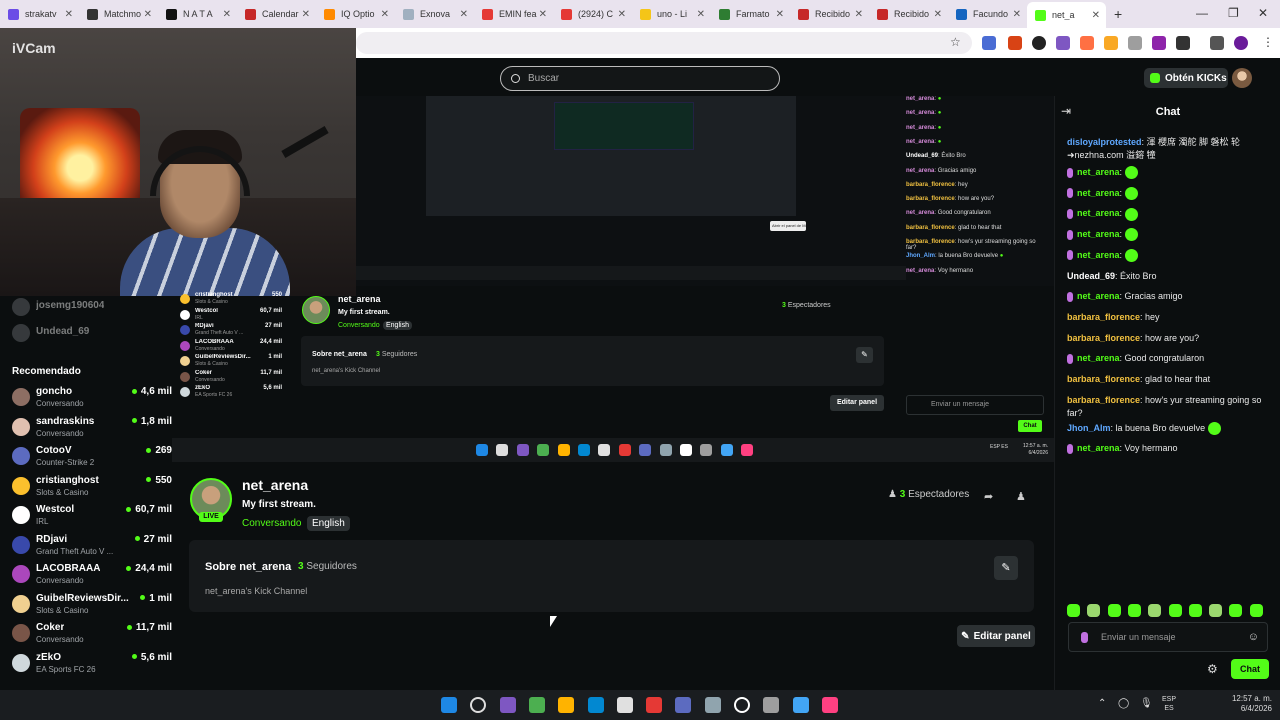 The image size is (1280, 720). Describe the element at coordinates (271, 523) in the screenshot. I see `stream-category: Conversando` at that location.